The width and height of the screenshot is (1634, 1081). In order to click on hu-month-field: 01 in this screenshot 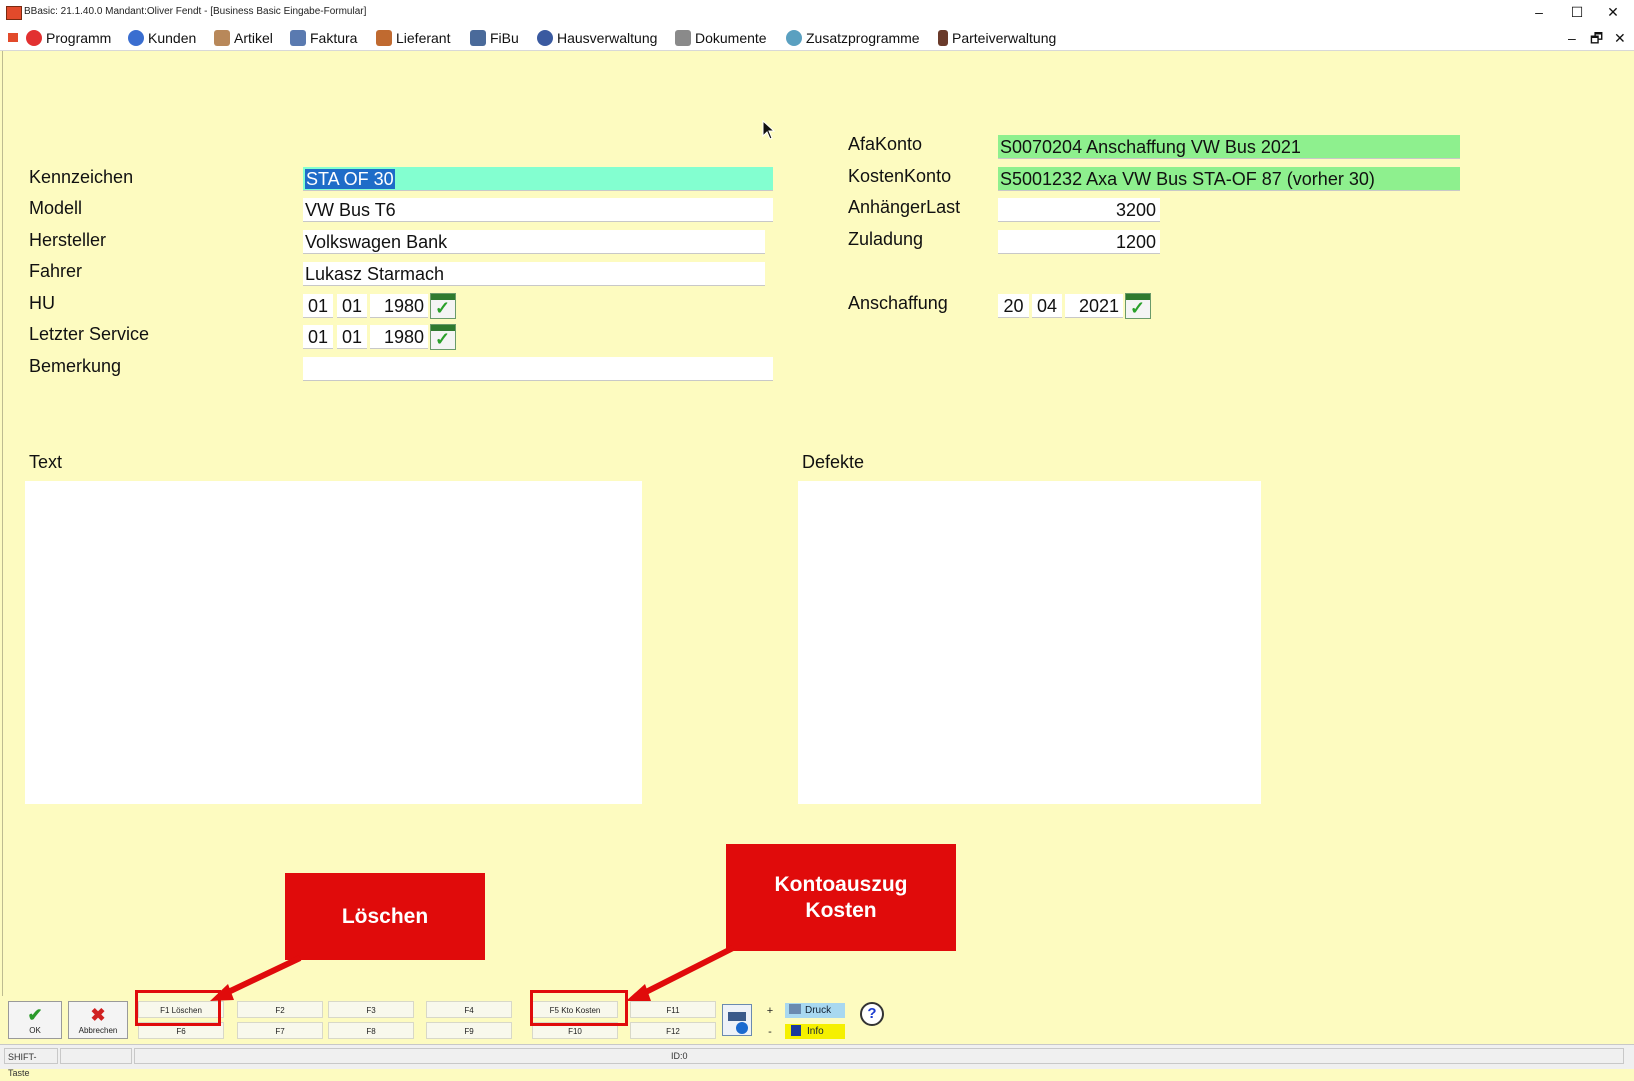, I will do `click(352, 306)`.